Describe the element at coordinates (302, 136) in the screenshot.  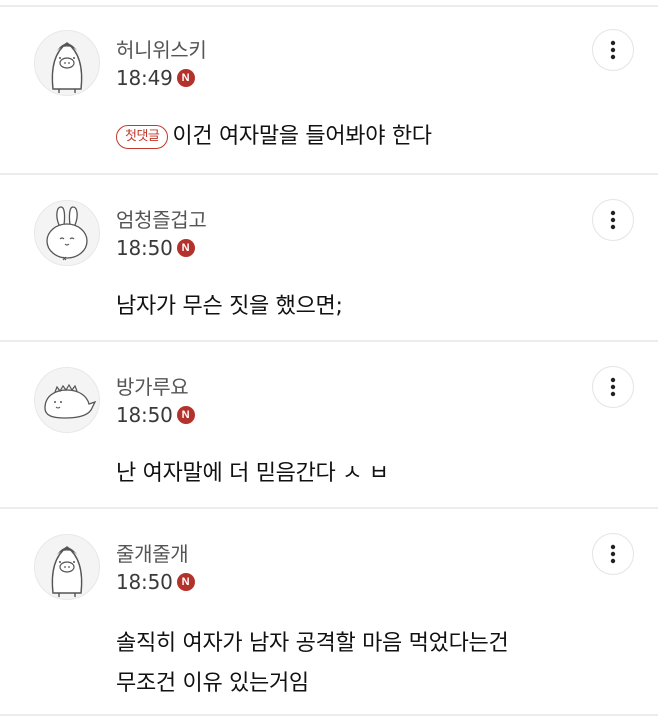
I see `comment-text: 이건 여자말을 들어봐야 한다` at that location.